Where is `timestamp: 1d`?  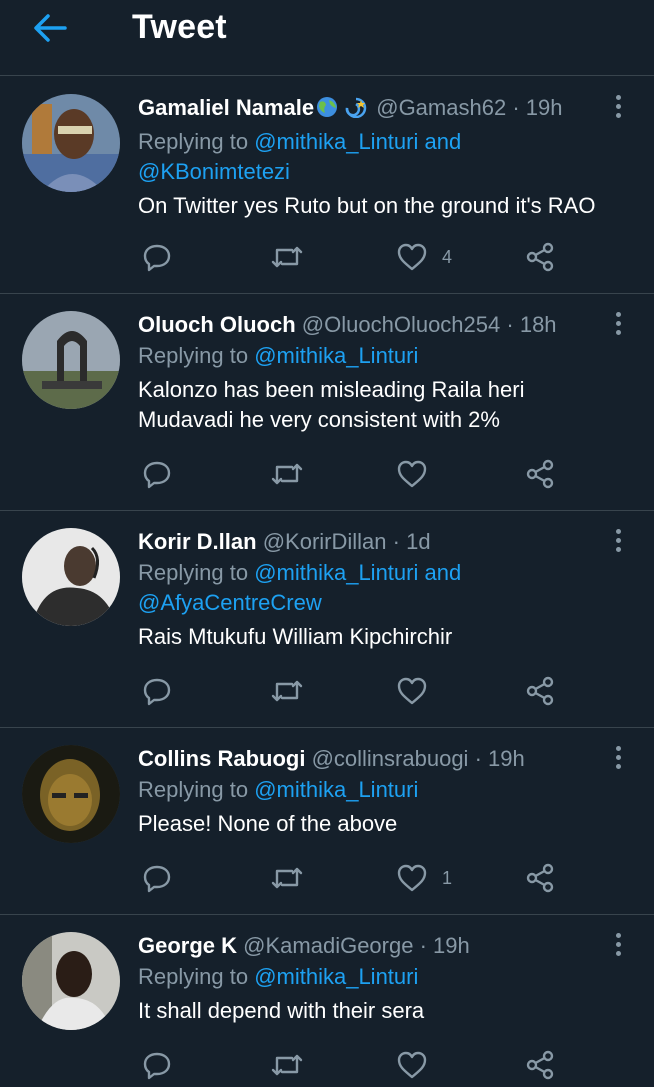
timestamp: 1d is located at coordinates (418, 541).